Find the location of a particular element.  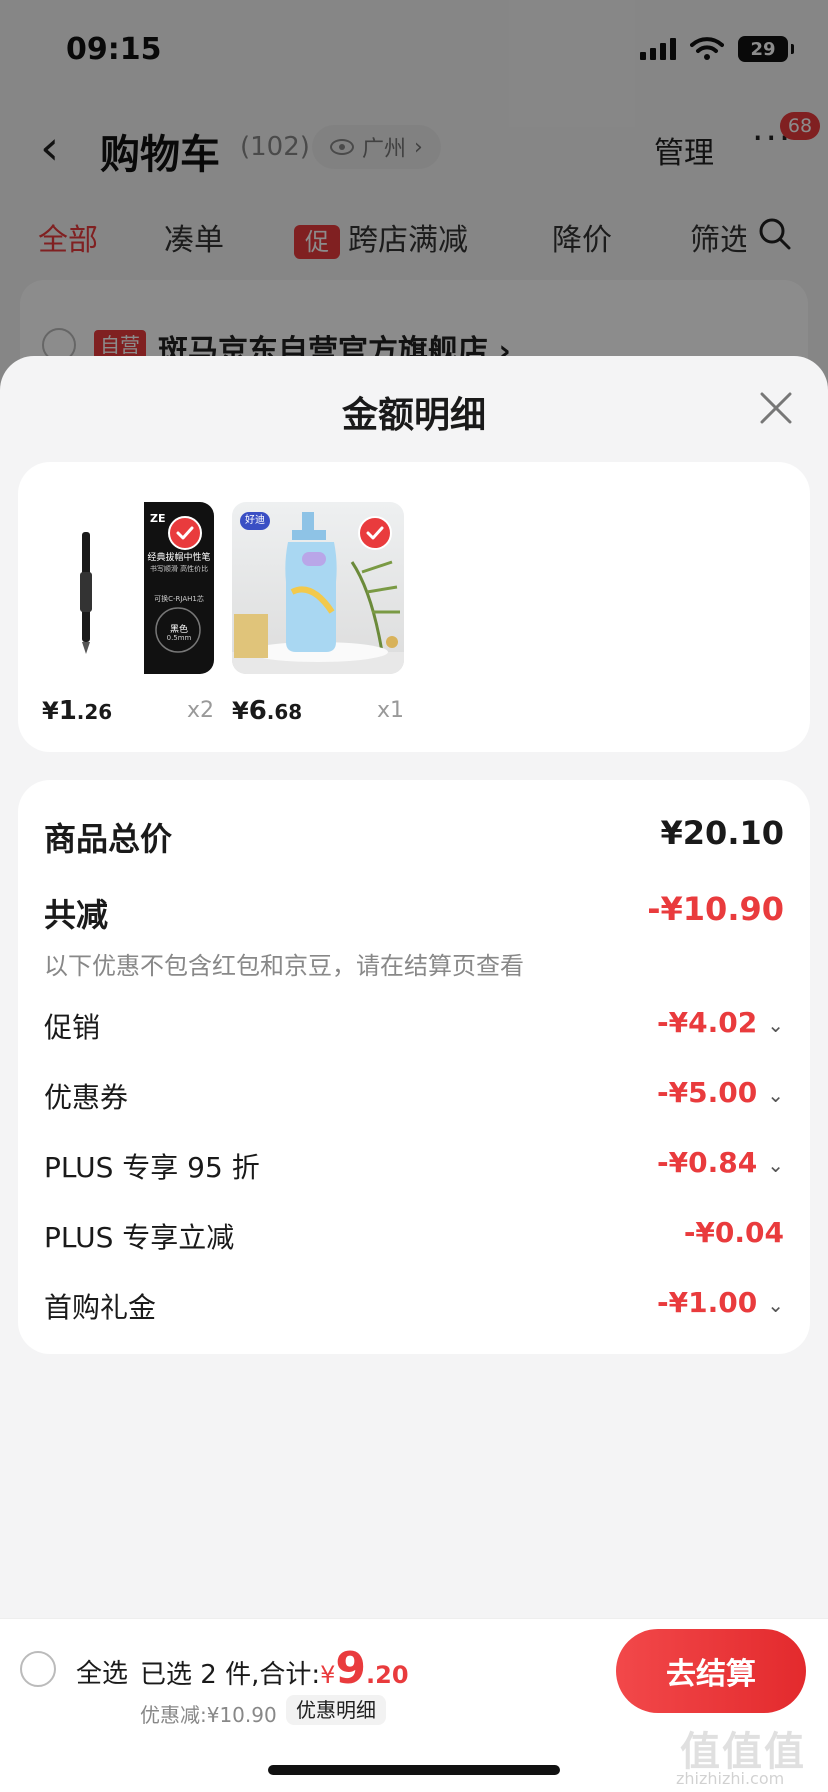

first-buy-value: -¥1.00 ⌄ is located at coordinates (720, 1302).